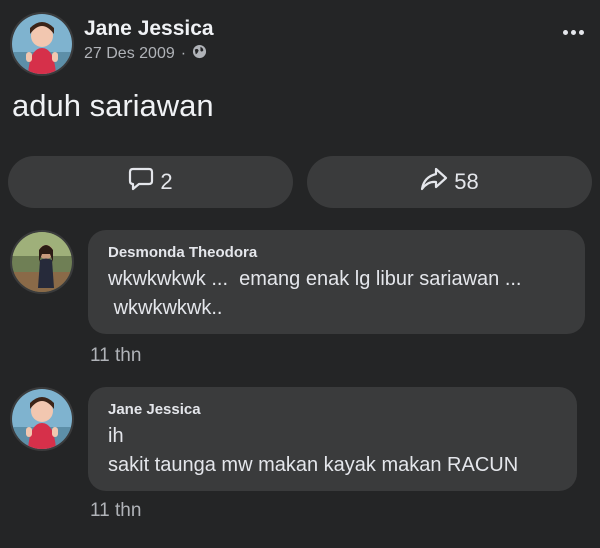 The width and height of the screenshot is (600, 548). What do you see at coordinates (434, 182) in the screenshot?
I see `share-arrow-icon` at bounding box center [434, 182].